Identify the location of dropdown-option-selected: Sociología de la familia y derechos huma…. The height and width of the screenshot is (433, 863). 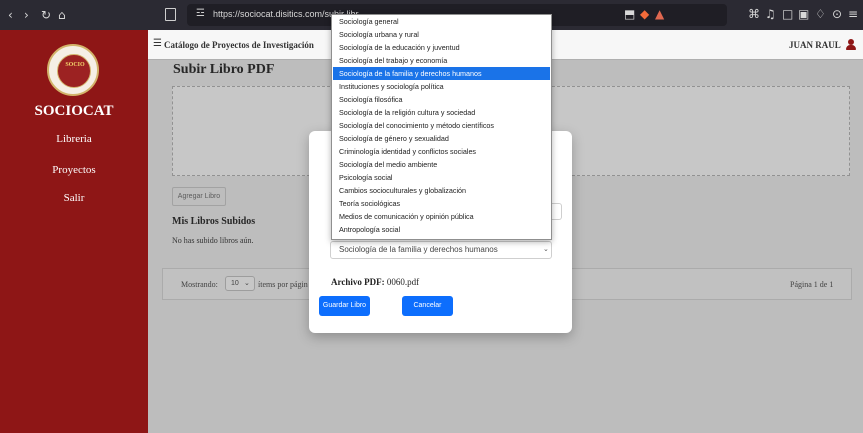
(441, 73).